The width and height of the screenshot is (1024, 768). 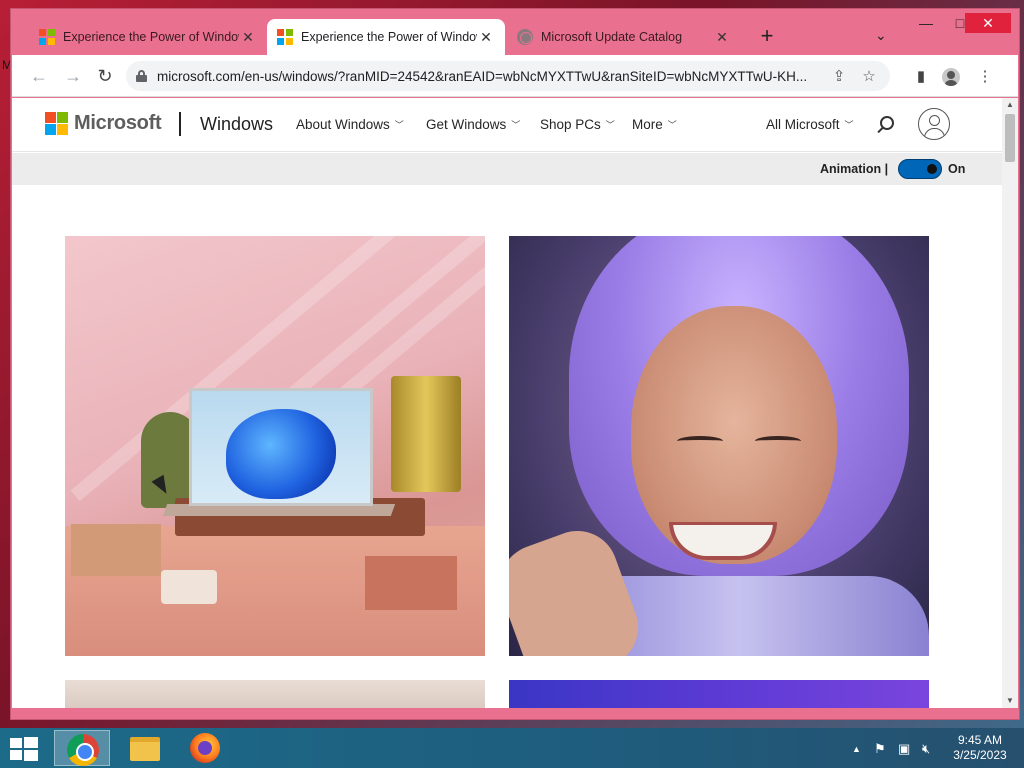 What do you see at coordinates (926, 23) in the screenshot?
I see `minimize-button: —` at bounding box center [926, 23].